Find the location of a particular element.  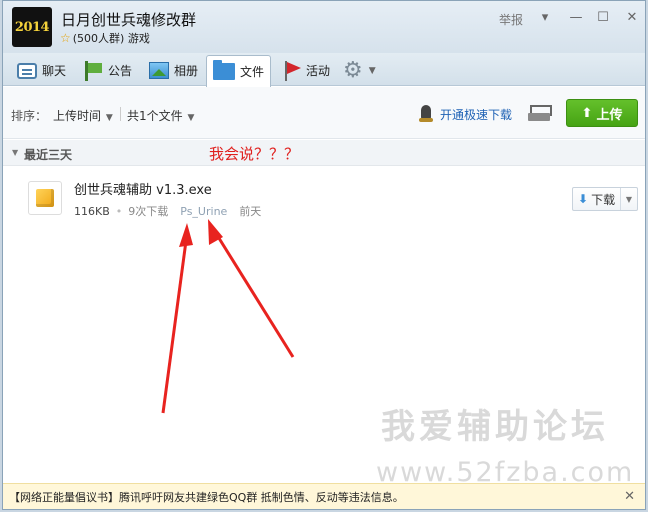

tab-chat: 聊天 is located at coordinates (41, 70).